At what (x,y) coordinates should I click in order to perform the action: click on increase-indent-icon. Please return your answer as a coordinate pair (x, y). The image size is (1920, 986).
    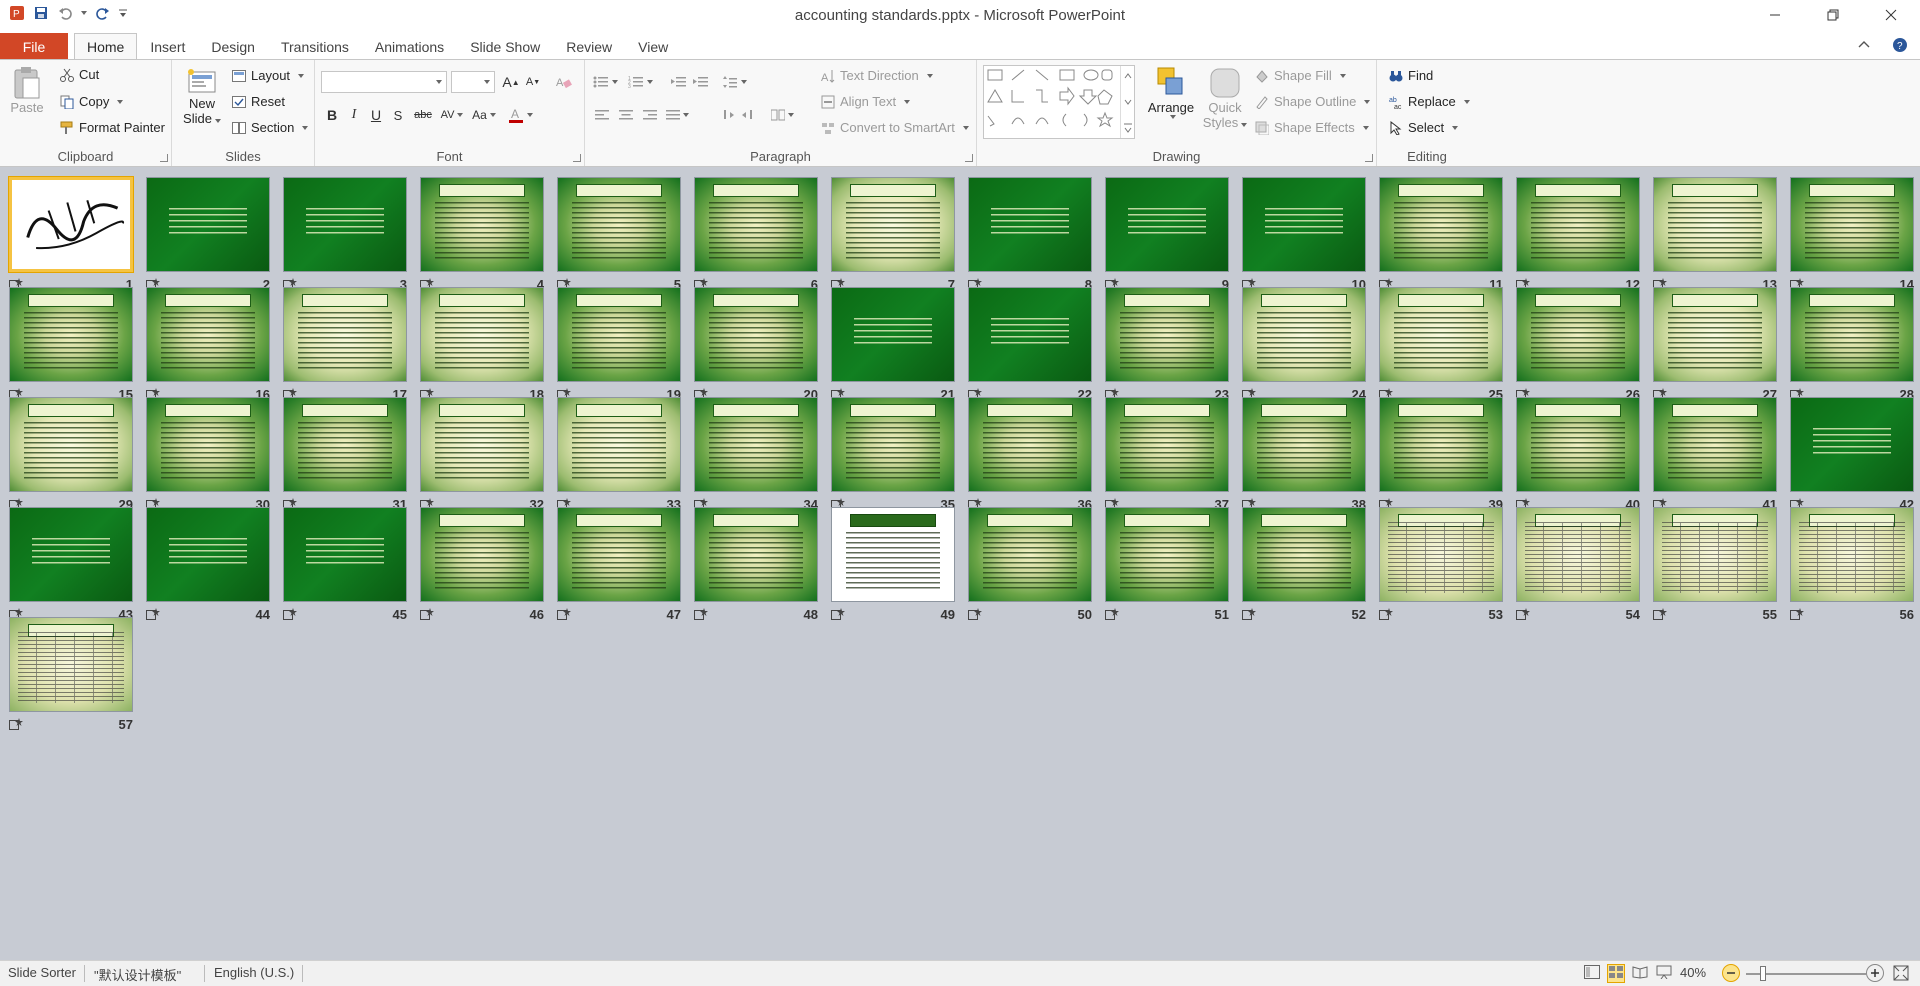
    Looking at the image, I should click on (701, 82).